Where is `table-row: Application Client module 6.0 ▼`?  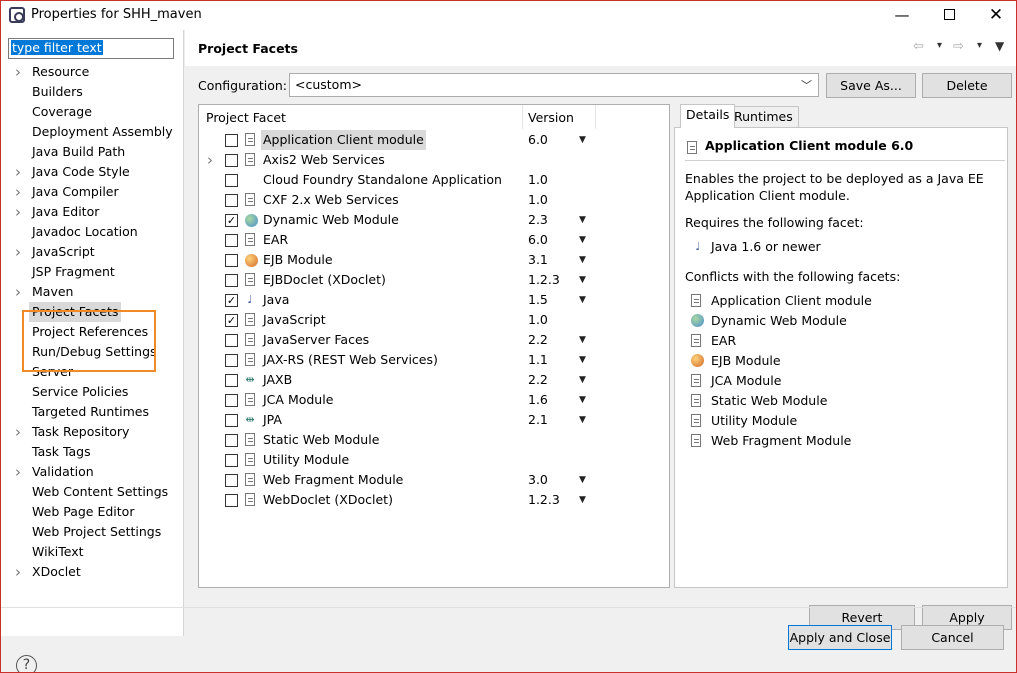
table-row: Application Client module 6.0 ▼ is located at coordinates (434, 140).